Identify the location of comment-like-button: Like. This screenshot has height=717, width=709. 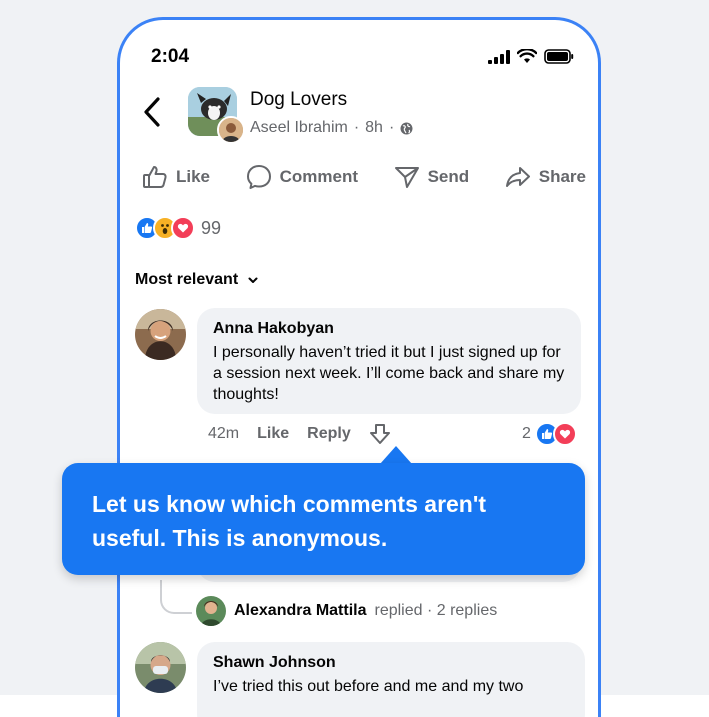
(273, 434).